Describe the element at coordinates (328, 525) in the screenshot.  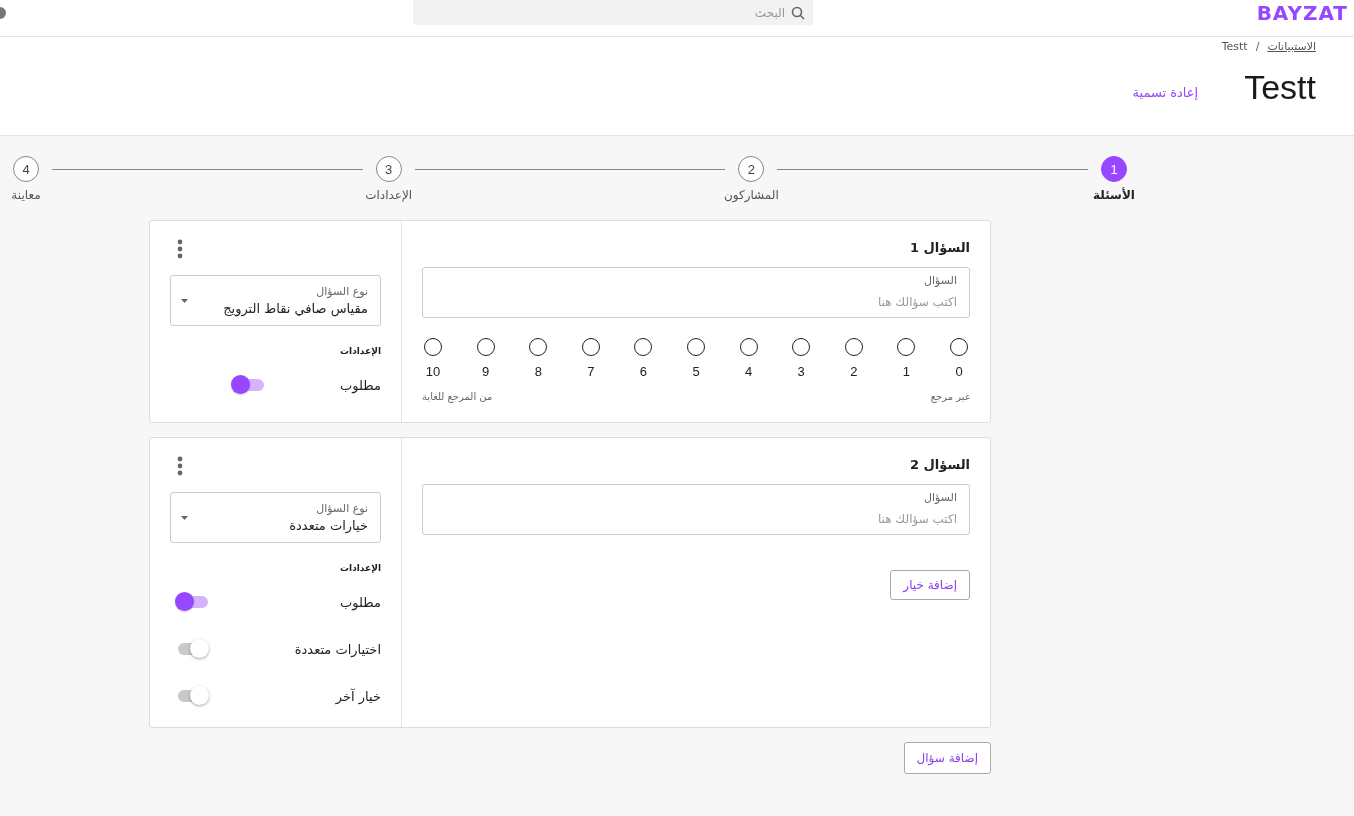
I see `dropdown-value: خيارات متعددة` at that location.